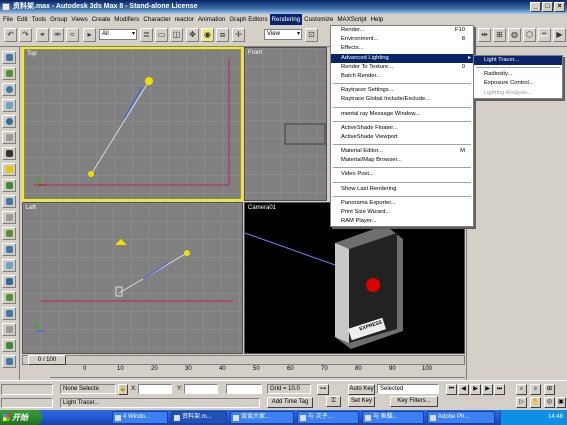  I want to click on set-key-button: Set Key, so click(361, 401).